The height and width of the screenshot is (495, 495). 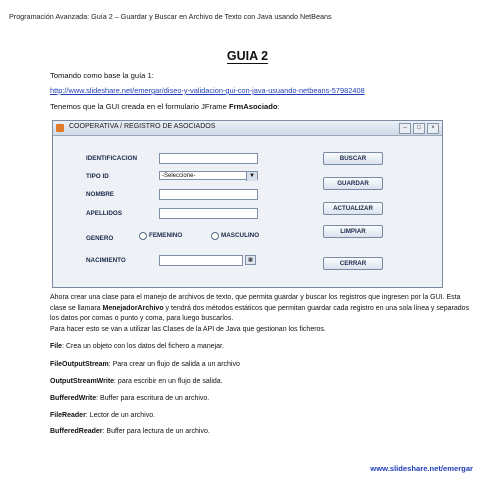 I want to click on definition-term: OutputStreamWrite, so click(x=82, y=381).